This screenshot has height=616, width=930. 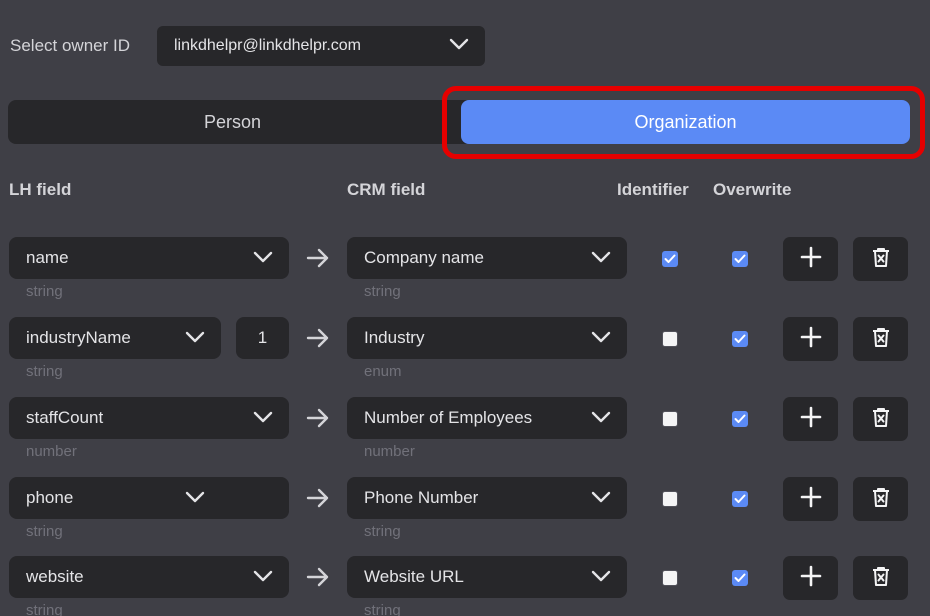 What do you see at coordinates (487, 498) in the screenshot?
I see `crm-field-select: Phone Number` at bounding box center [487, 498].